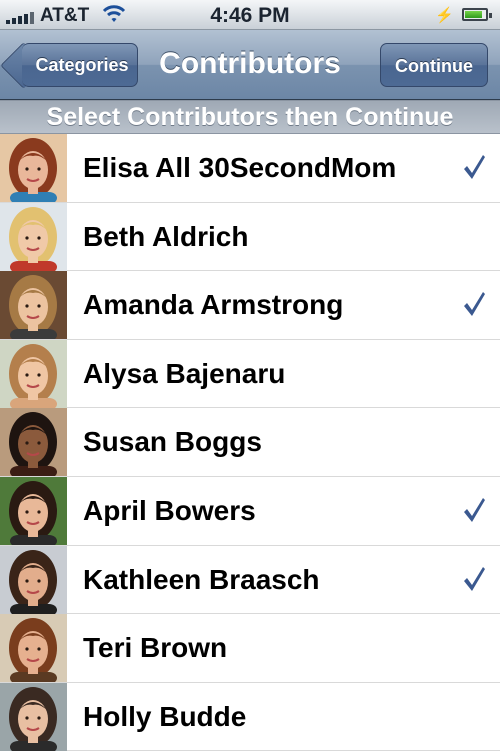  Describe the element at coordinates (250, 237) in the screenshot. I see `contributor-row: Beth Aldrich` at that location.